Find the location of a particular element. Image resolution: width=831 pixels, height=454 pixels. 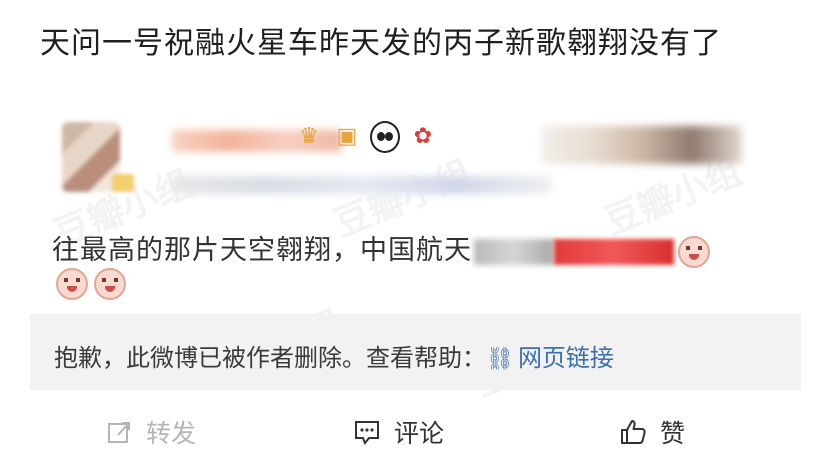

crown-icon: ♛ is located at coordinates (309, 136).